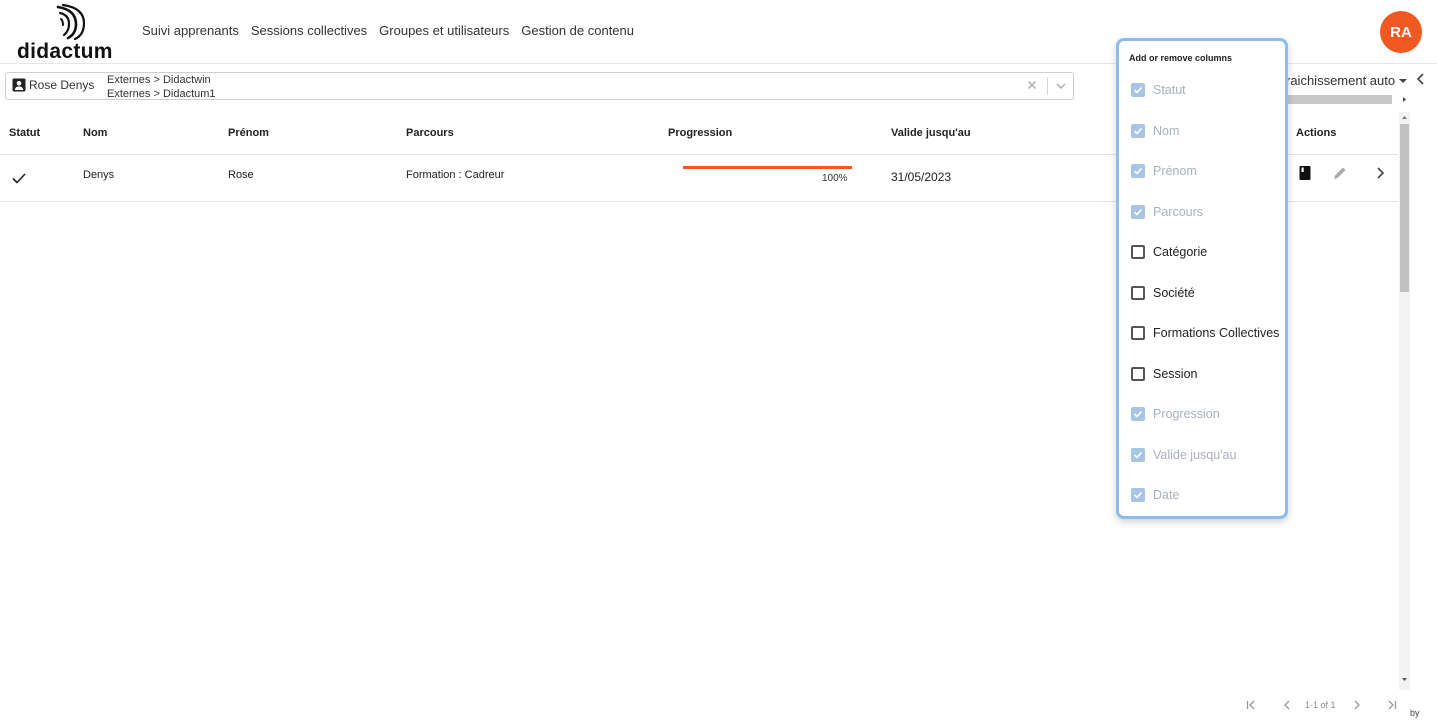 The image size is (1437, 726). I want to click on checkmark-icon, so click(19, 178).